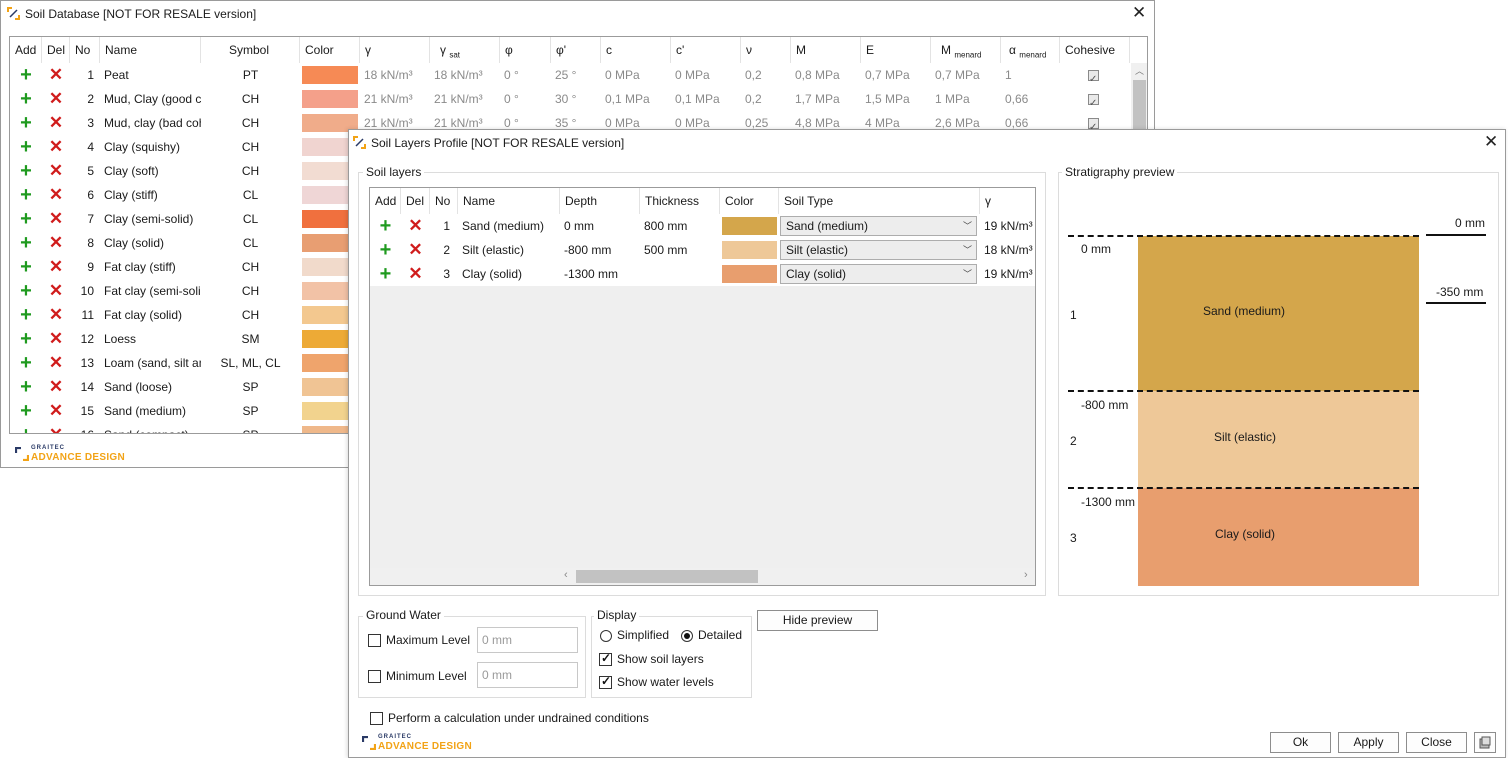  Describe the element at coordinates (634, 635) in the screenshot. I see `simplified-radio: Simplified` at that location.